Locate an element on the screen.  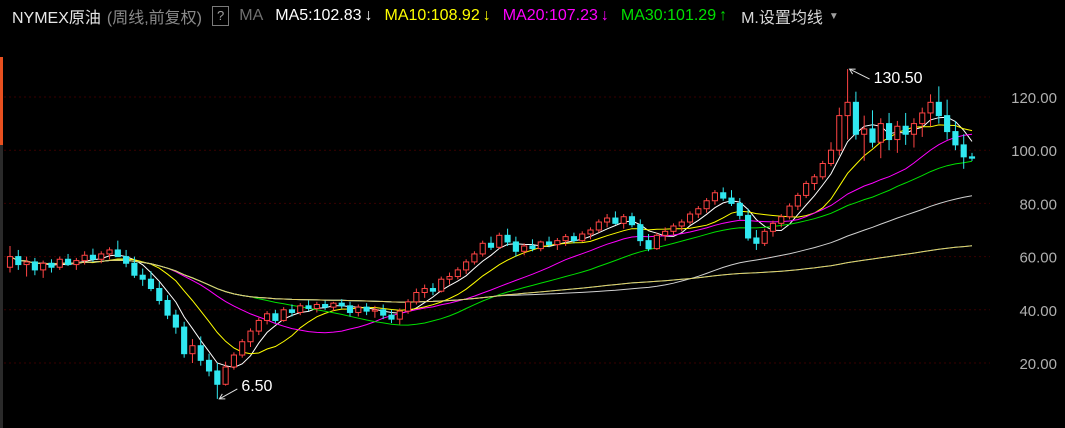
ma250-line is located at coordinates (491, 274).